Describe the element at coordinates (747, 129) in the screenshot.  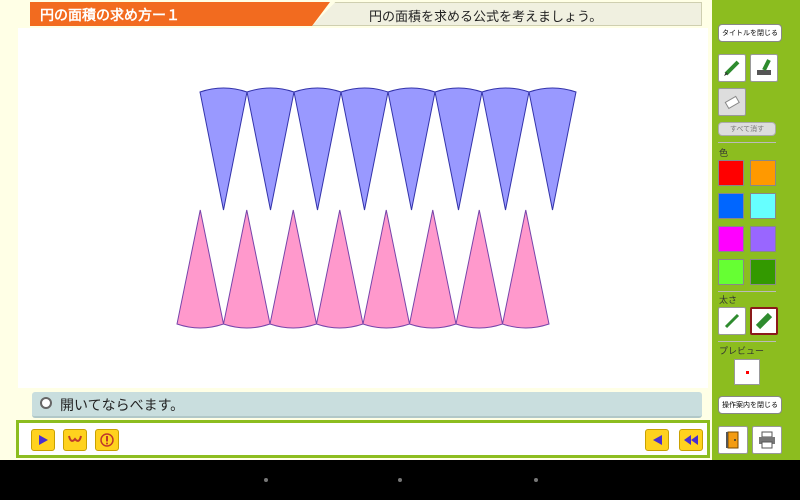
I see `clear-all-button: すべて消す` at that location.